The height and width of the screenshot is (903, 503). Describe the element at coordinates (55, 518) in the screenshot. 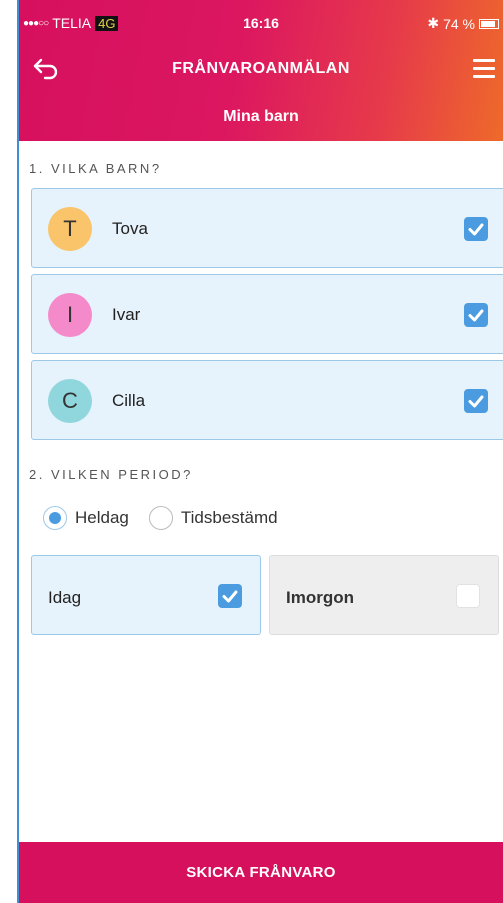

I see `radio-heldag` at that location.